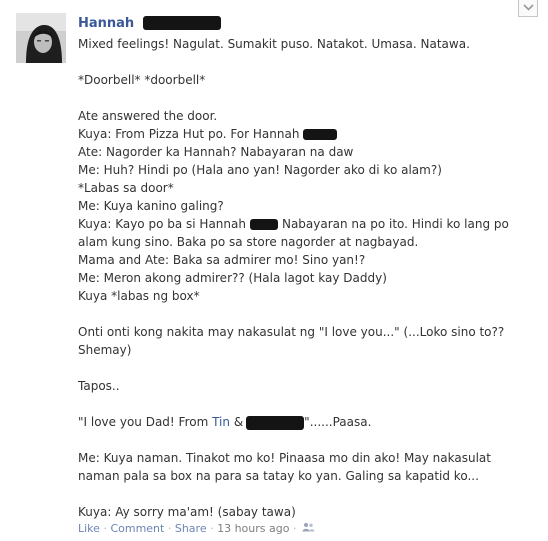  I want to click on tagged-friend-link: Tin, so click(221, 422).